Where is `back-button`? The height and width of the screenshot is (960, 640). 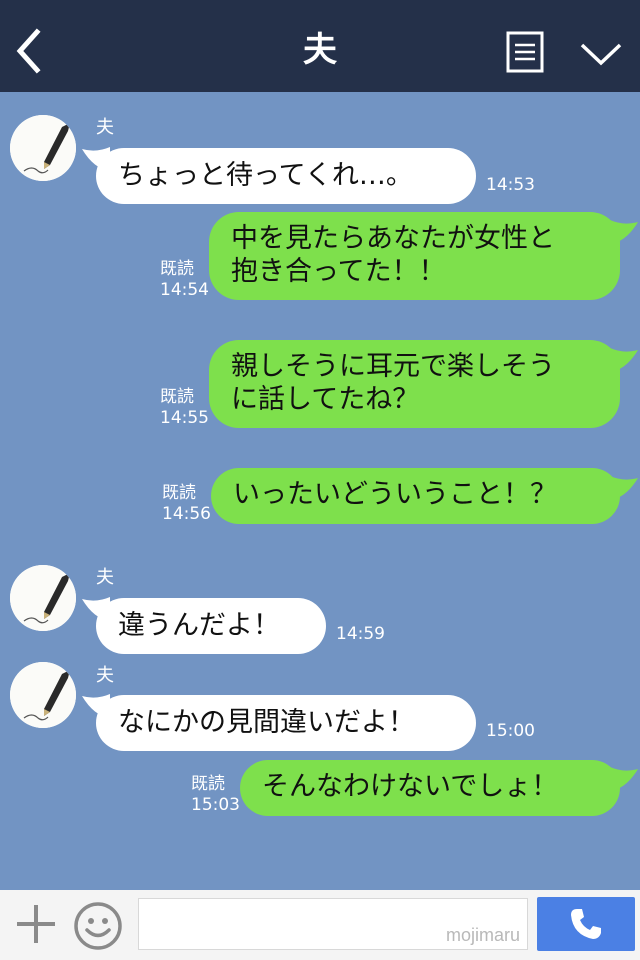
back-button is located at coordinates (30, 51).